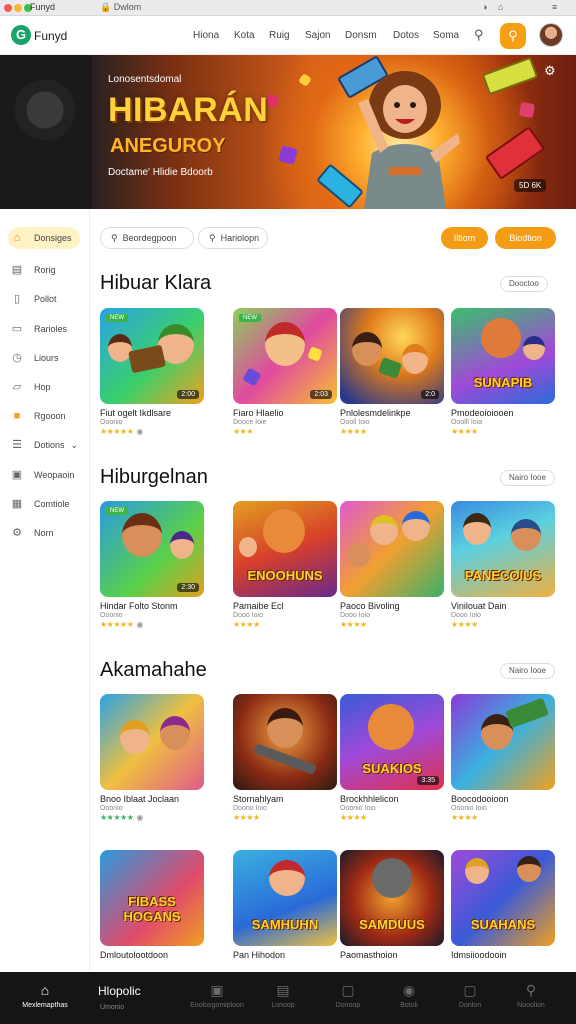  What do you see at coordinates (348, 998) in the screenshot?
I see `tab-bookmarks: ▢ Donoop` at bounding box center [348, 998].